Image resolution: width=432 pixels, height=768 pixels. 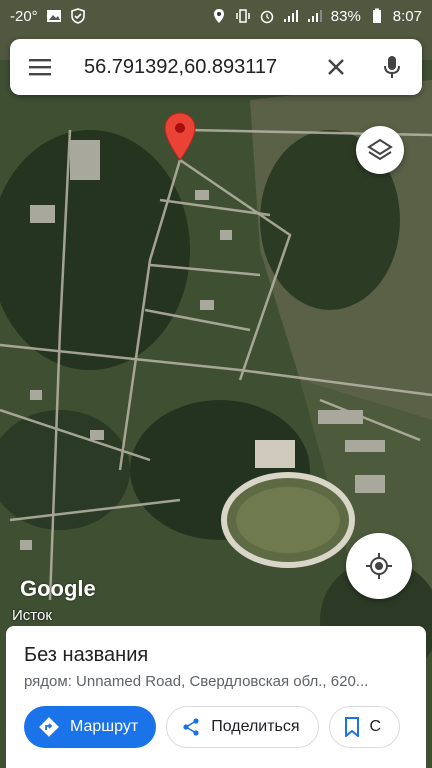 I want to click on image-icon, so click(x=53, y=16).